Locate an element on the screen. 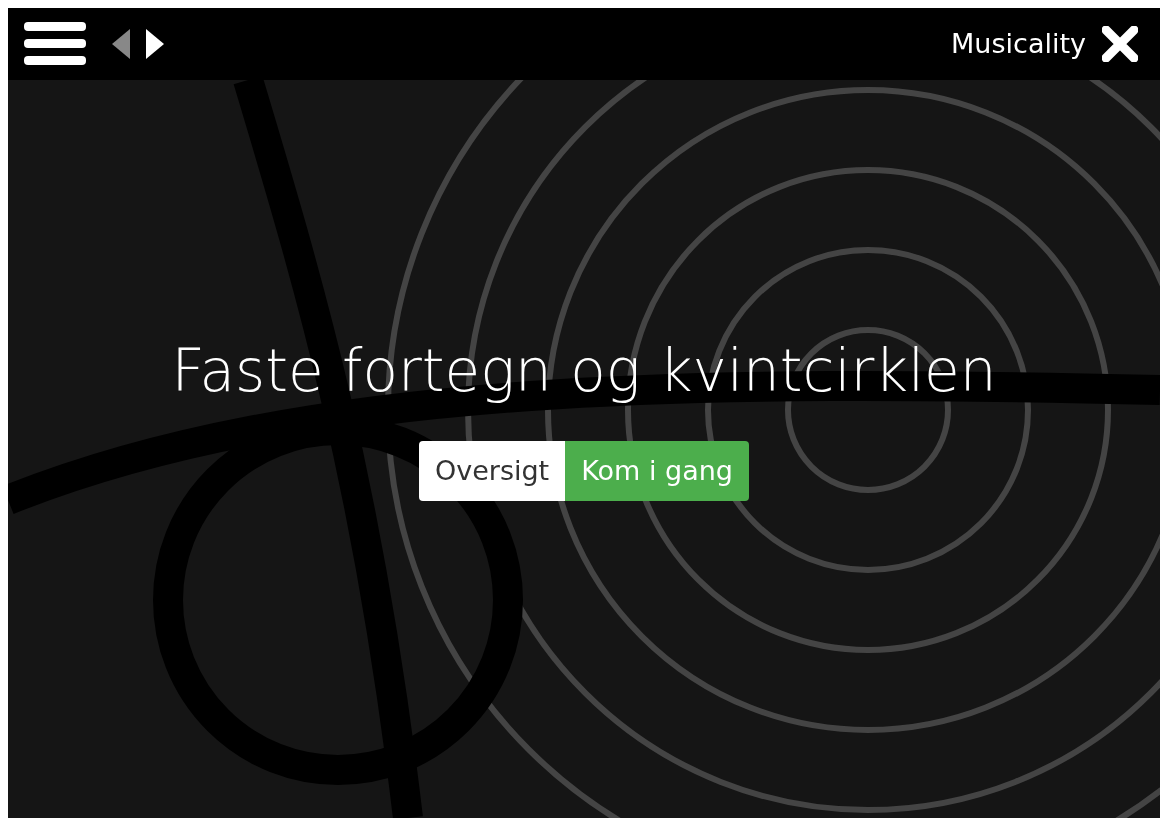 The image size is (1160, 818). app-title: Musicality is located at coordinates (1018, 43).